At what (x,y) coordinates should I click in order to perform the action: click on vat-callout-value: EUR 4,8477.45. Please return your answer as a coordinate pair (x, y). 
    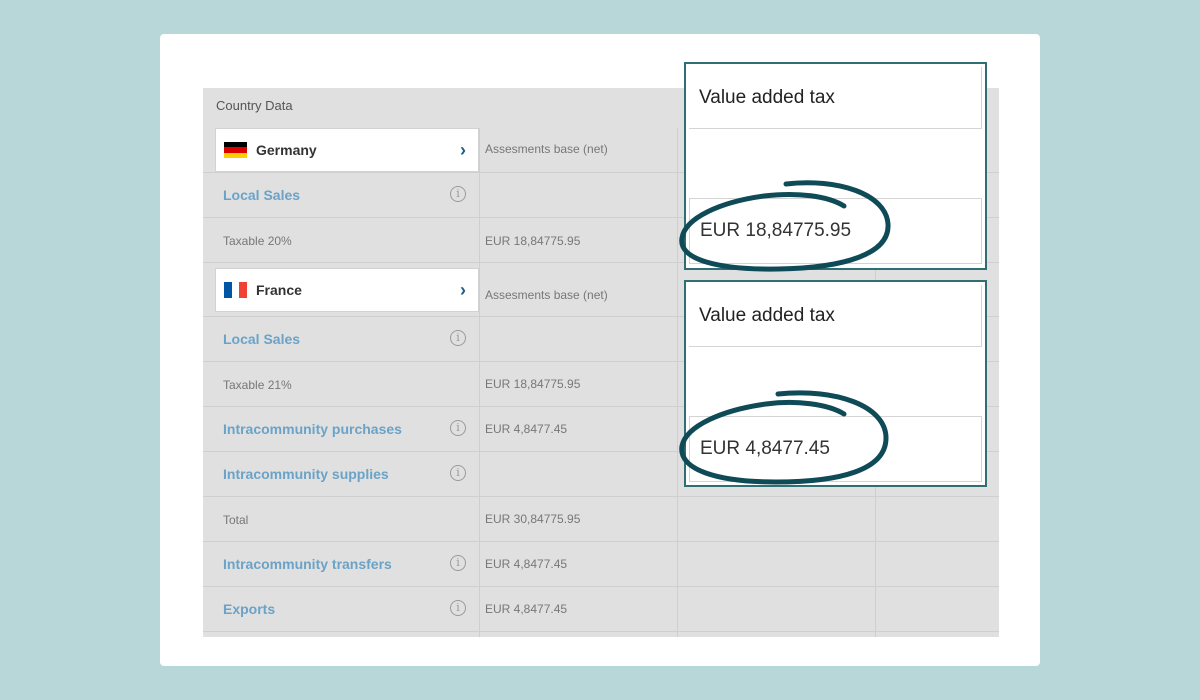
    Looking at the image, I should click on (835, 449).